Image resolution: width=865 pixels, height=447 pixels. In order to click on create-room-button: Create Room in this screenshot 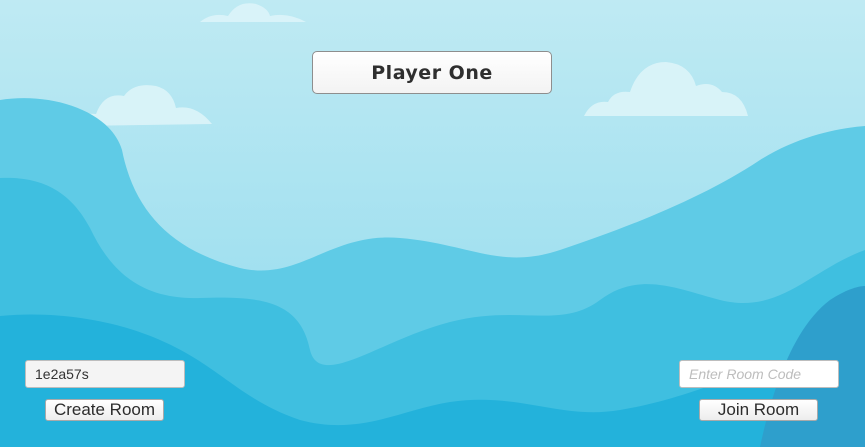, I will do `click(104, 410)`.